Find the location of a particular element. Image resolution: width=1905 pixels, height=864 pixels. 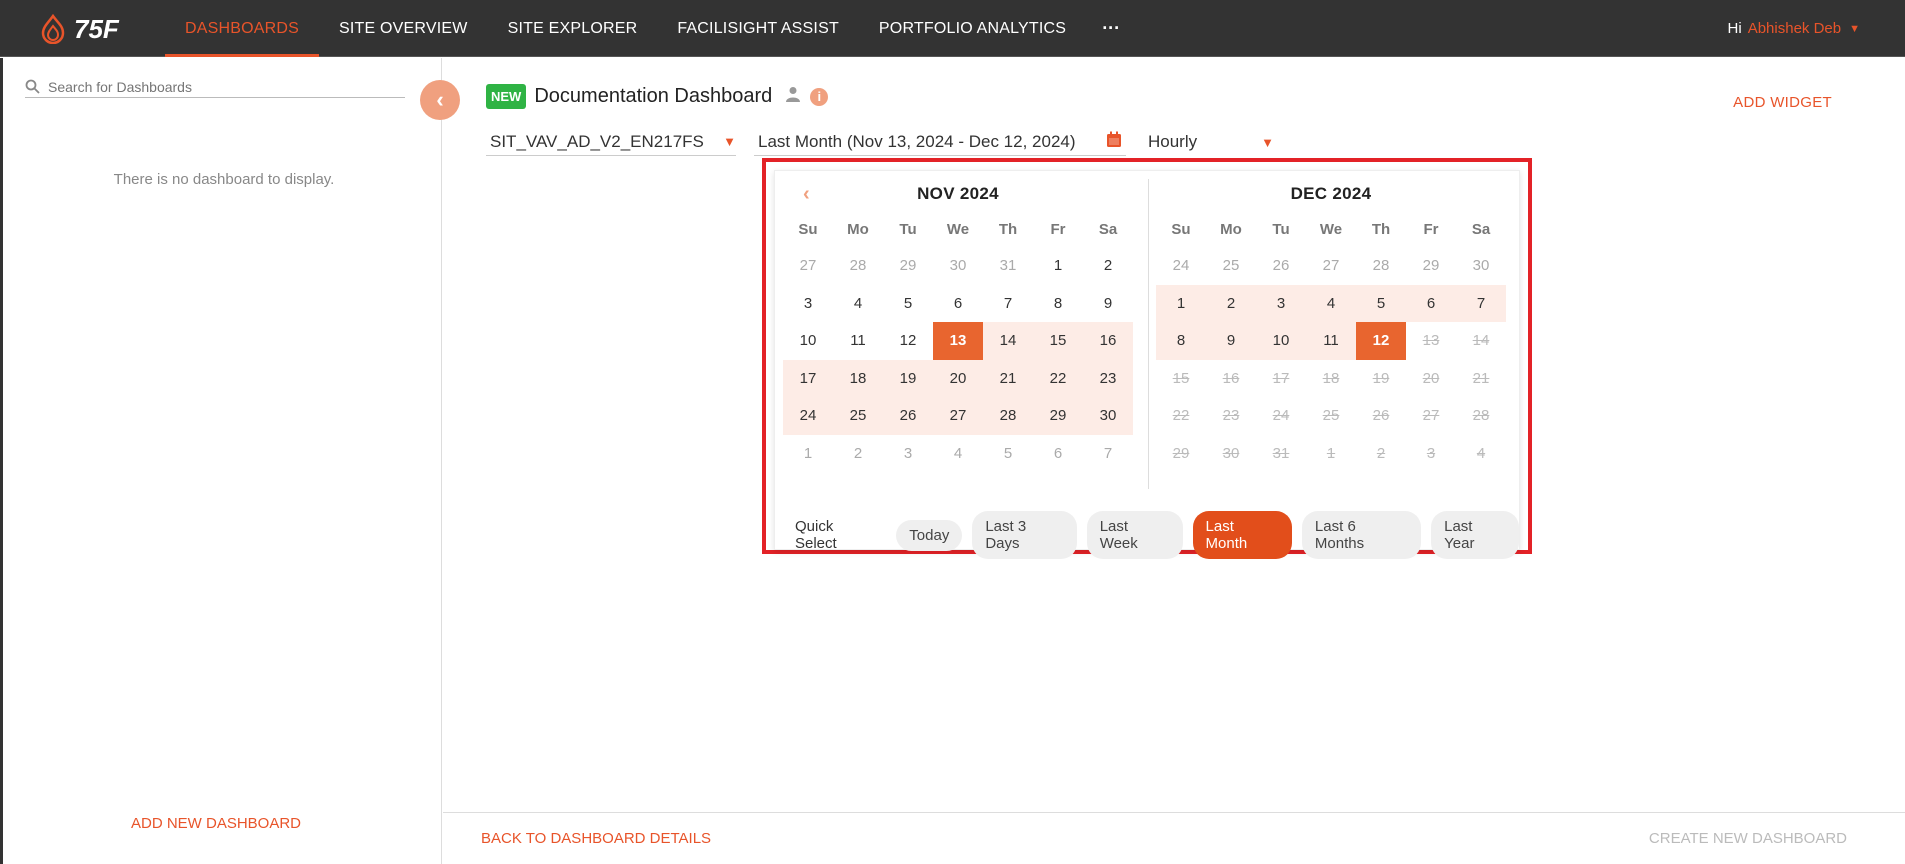

collapse-sidebar-button: ‹ is located at coordinates (440, 100).